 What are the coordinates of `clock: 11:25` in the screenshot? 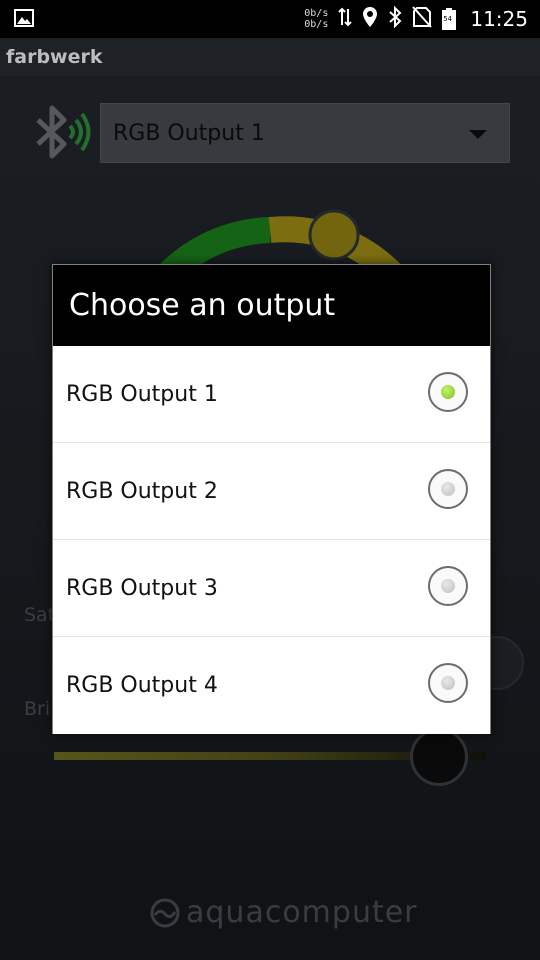 It's located at (499, 19).